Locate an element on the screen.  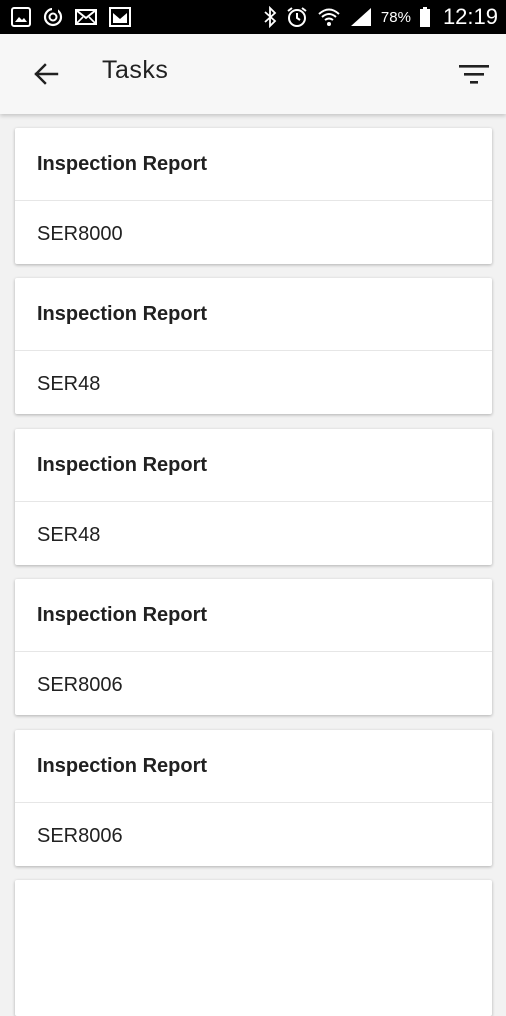
arrow-back-icon is located at coordinates (46, 74).